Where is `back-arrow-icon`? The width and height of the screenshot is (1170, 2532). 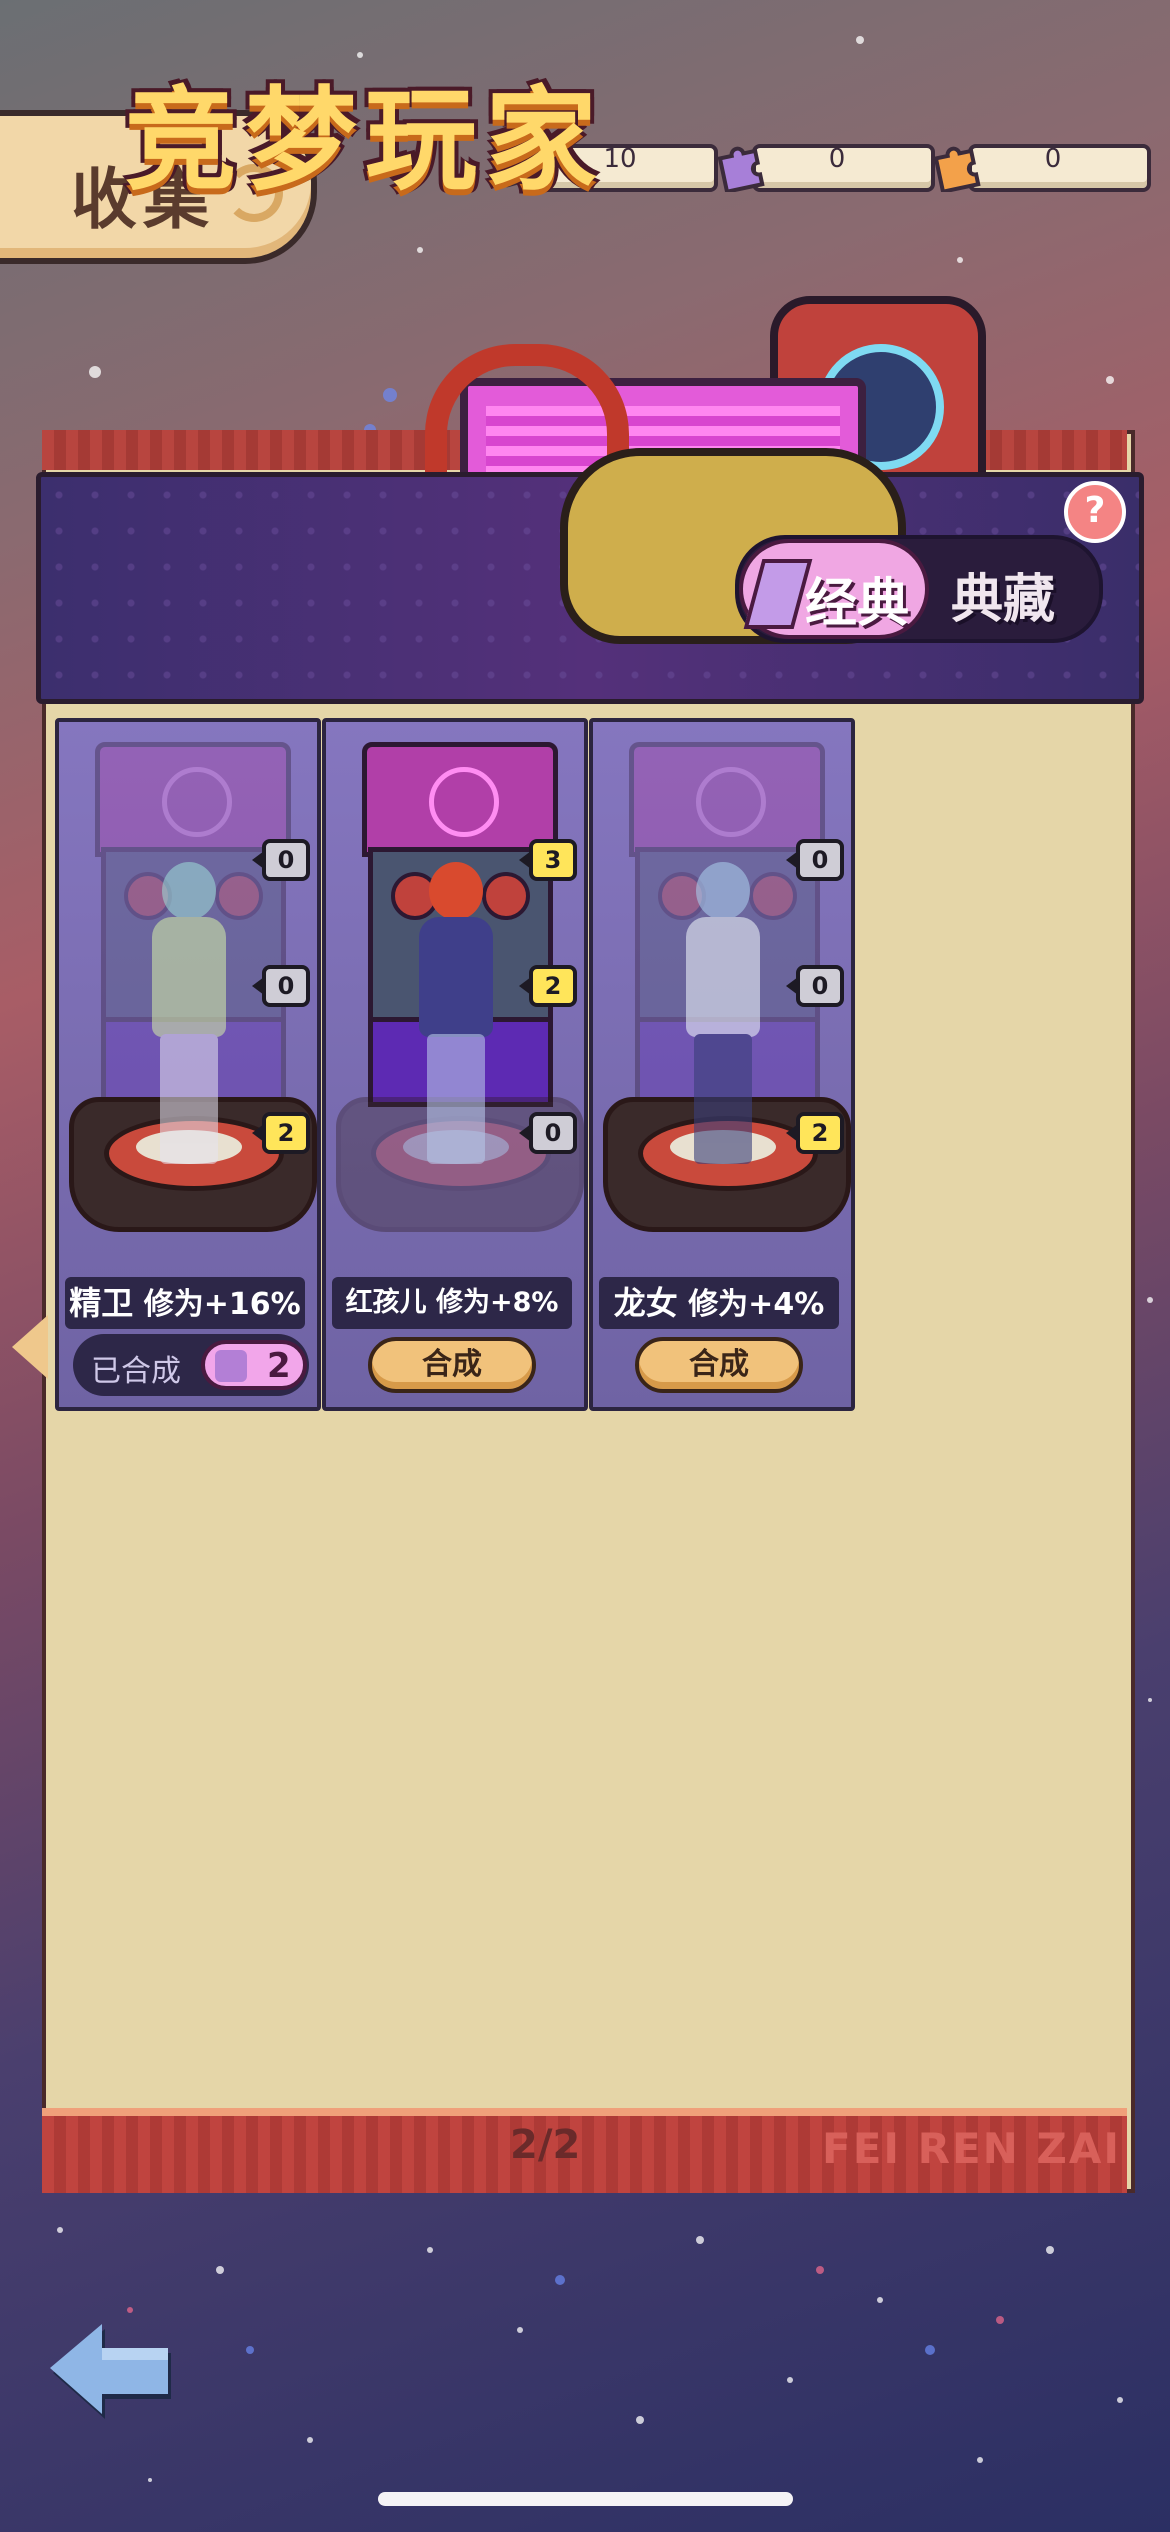 back-arrow-icon is located at coordinates (110, 2365).